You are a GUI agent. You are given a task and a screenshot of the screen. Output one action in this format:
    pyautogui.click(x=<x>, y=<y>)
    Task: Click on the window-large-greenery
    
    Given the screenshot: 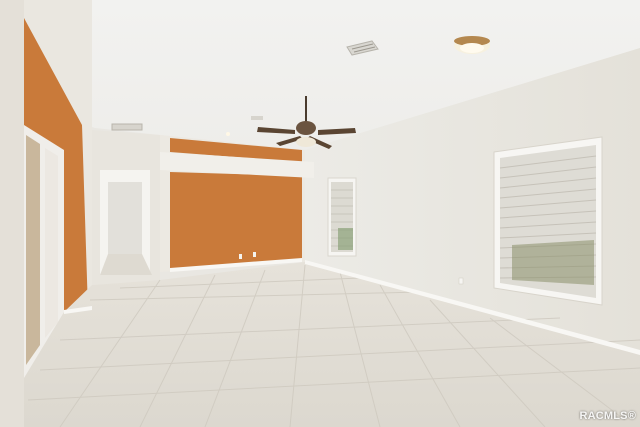 What is the action you would take?
    pyautogui.click(x=553, y=262)
    